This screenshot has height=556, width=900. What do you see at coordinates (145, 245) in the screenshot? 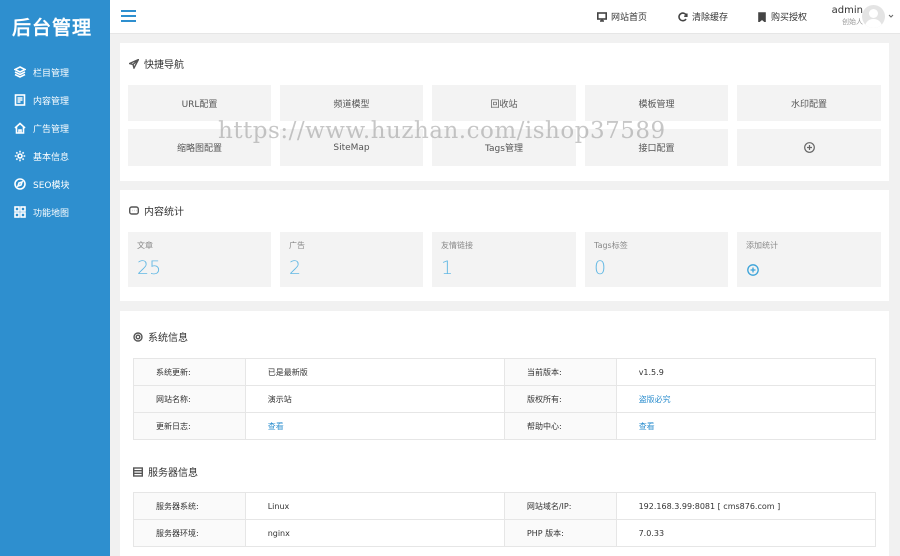
I see `stat-label: 文章` at bounding box center [145, 245].